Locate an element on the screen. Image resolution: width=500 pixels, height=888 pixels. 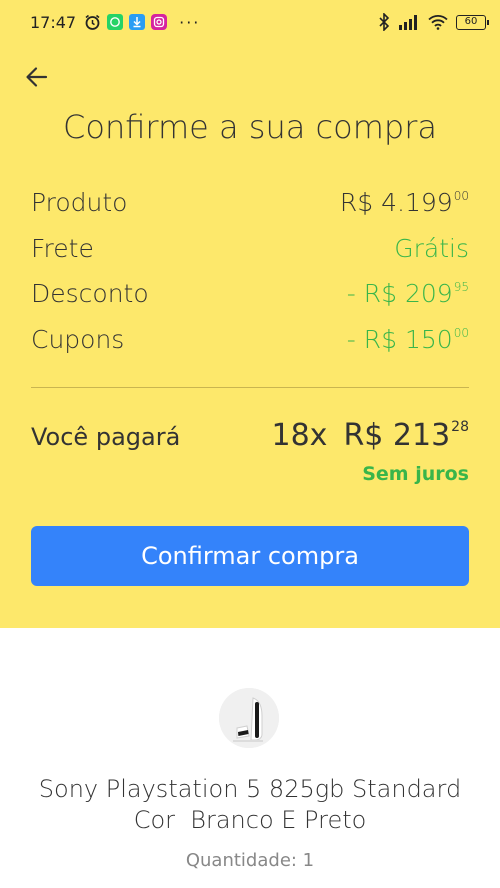
cents: 95 is located at coordinates (461, 287).